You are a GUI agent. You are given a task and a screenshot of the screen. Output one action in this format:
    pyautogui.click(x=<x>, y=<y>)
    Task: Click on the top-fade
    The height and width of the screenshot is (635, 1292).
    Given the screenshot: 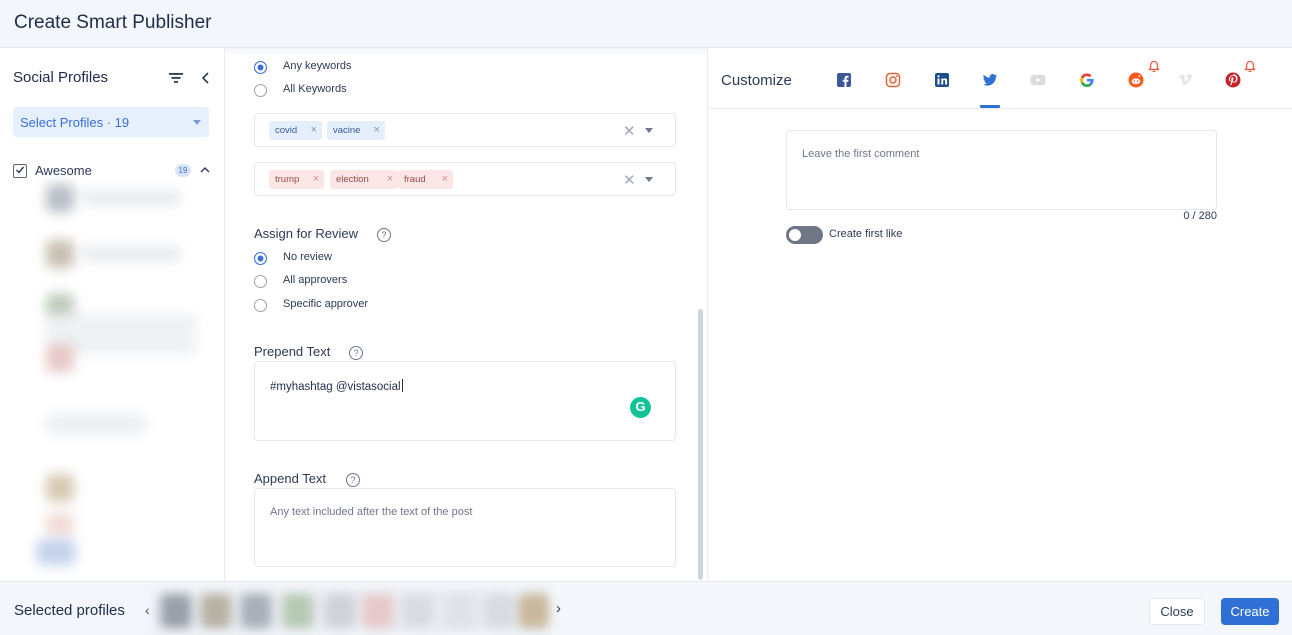 What is the action you would take?
    pyautogui.click(x=466, y=52)
    